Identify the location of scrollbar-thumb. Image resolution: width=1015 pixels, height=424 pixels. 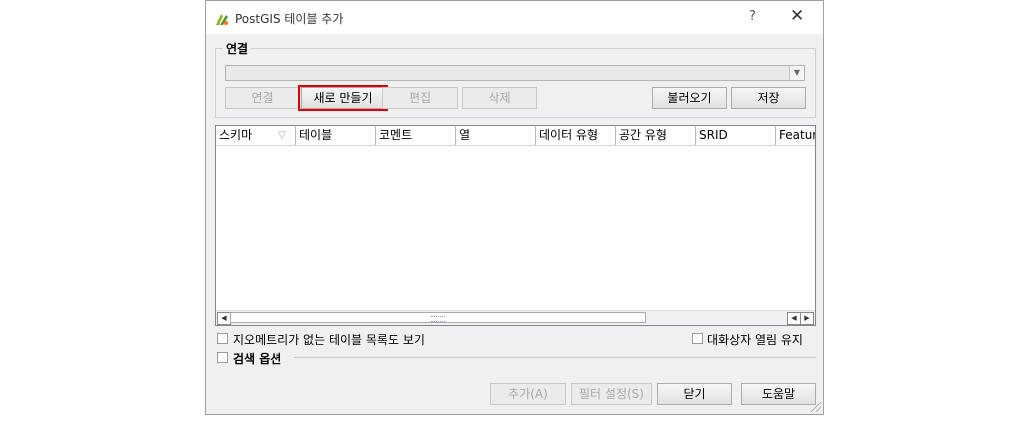
(438, 317).